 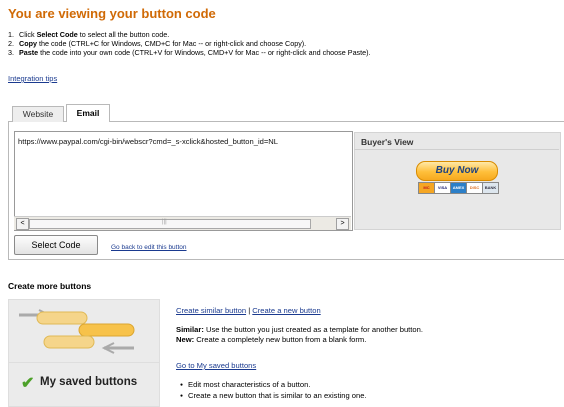 I want to click on buttons-arrows-icon, so click(x=77, y=331).